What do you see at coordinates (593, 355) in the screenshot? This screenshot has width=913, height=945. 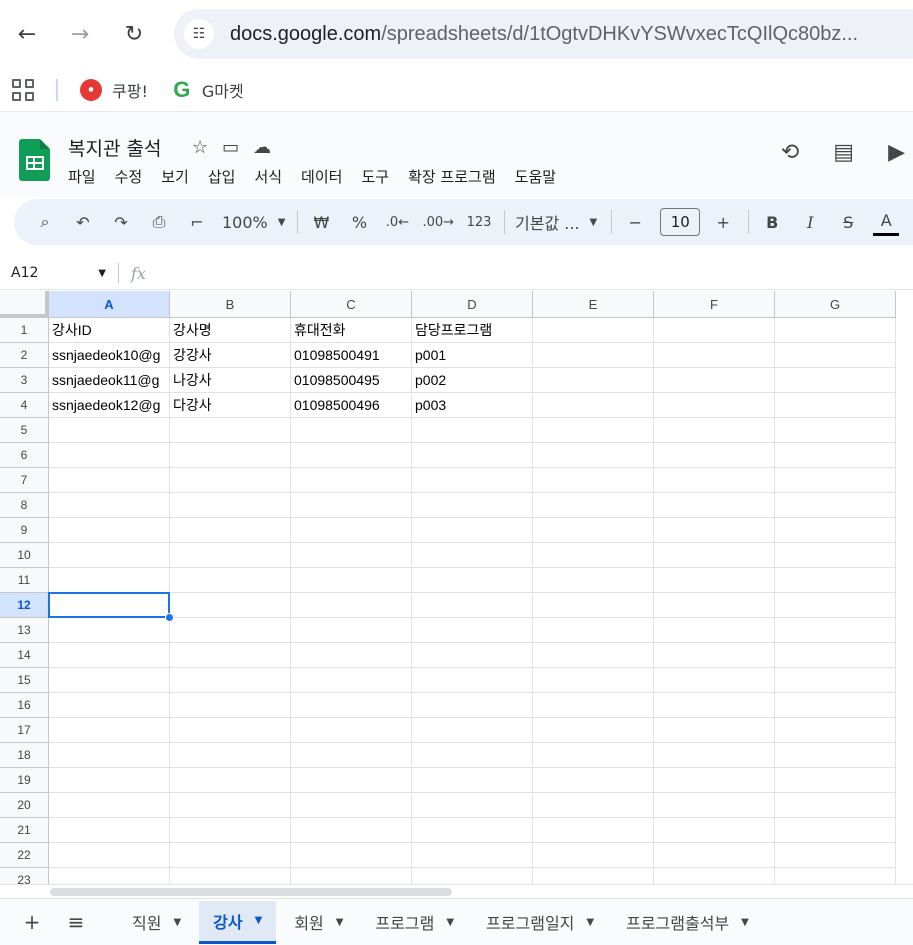 I see `cell-e2` at bounding box center [593, 355].